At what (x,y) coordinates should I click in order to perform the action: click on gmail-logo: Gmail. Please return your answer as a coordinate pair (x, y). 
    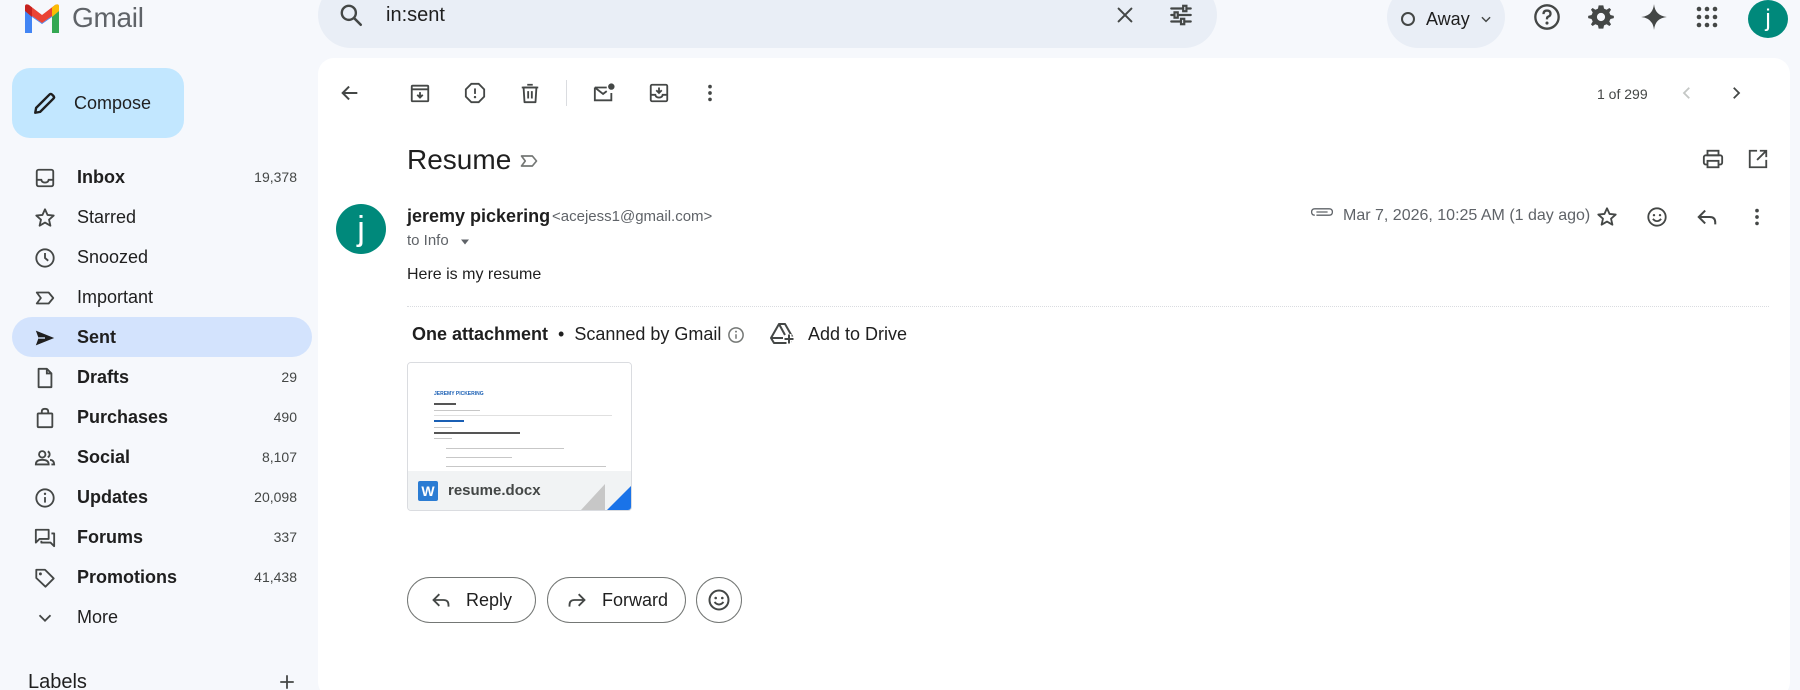
    Looking at the image, I should click on (83, 18).